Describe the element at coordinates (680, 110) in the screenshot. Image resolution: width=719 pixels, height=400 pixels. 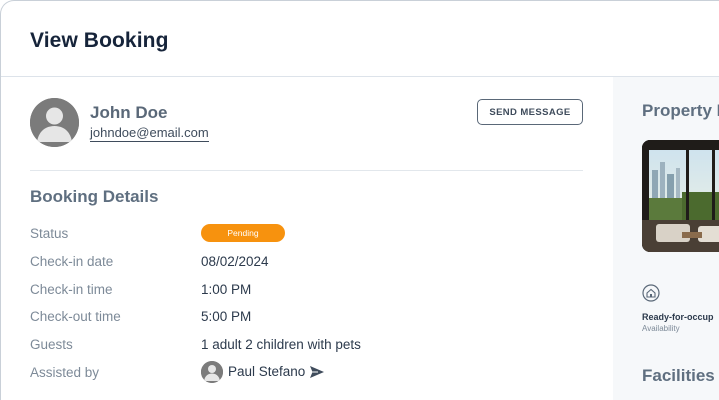
I see `property-details-title: Property D` at that location.